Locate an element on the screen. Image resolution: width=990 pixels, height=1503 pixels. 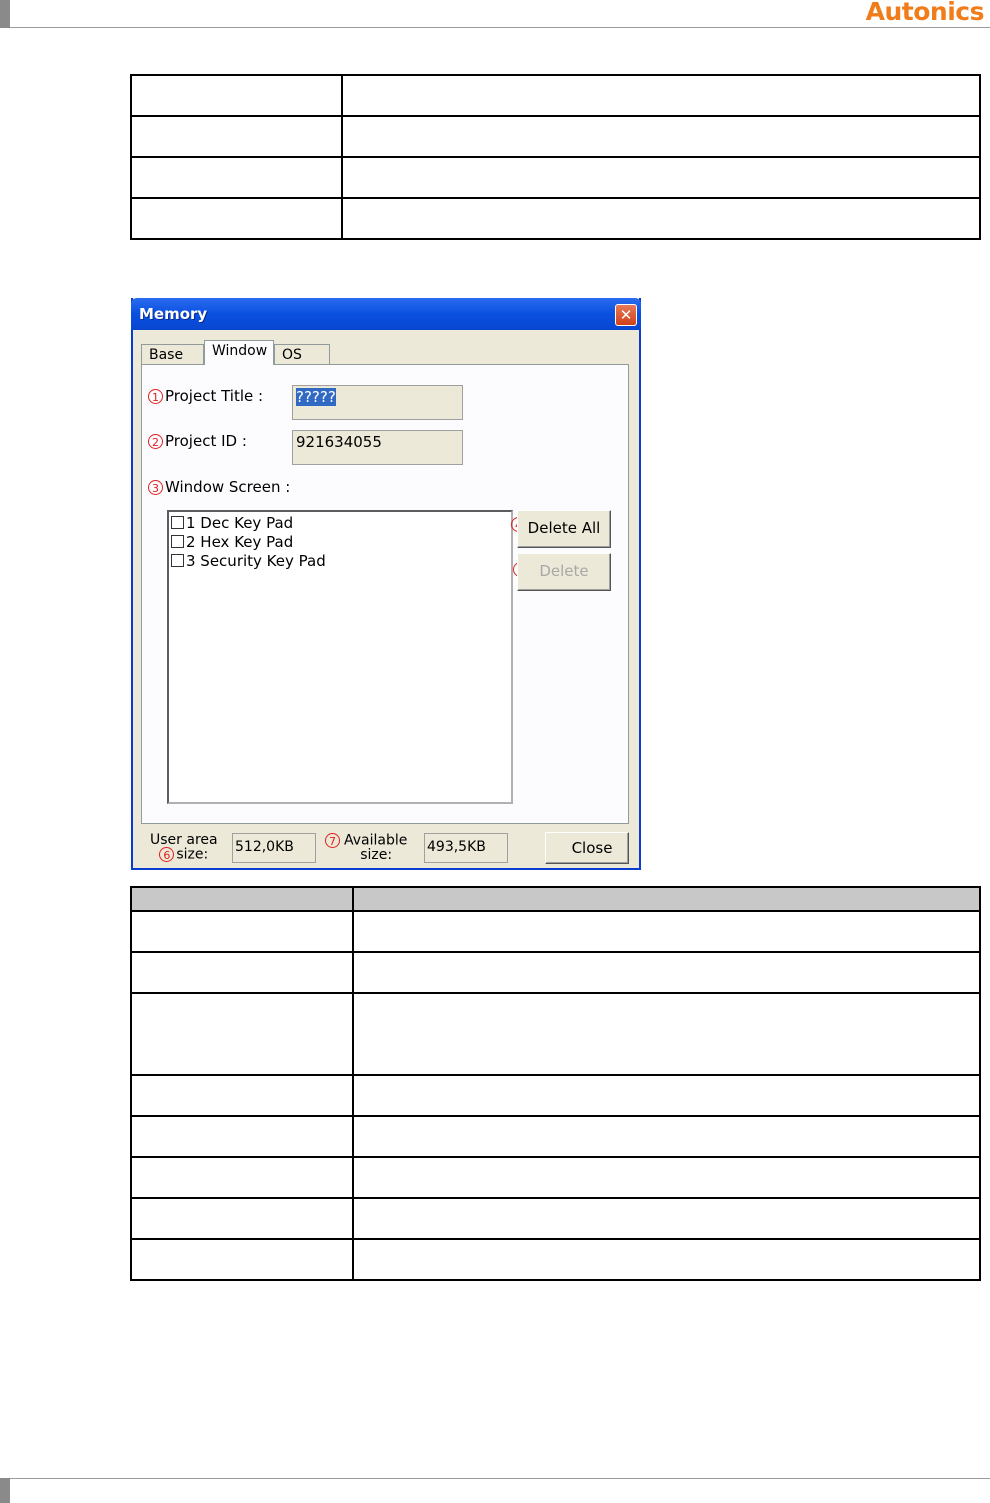
footer-line is located at coordinates (500, 1478).